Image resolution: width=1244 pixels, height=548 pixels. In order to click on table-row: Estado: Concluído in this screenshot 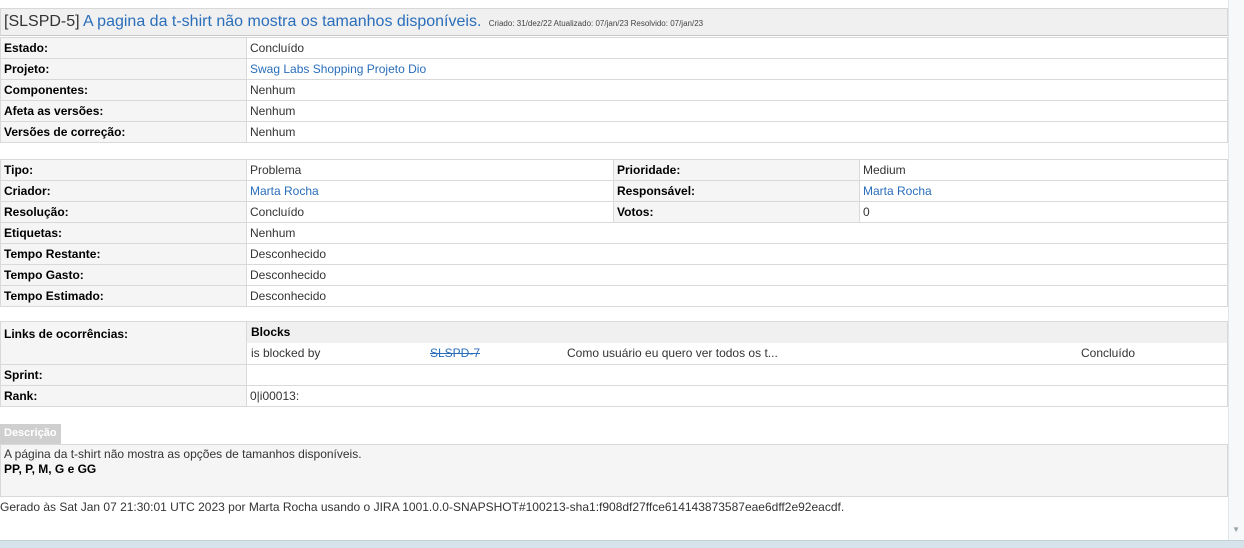, I will do `click(614, 48)`.